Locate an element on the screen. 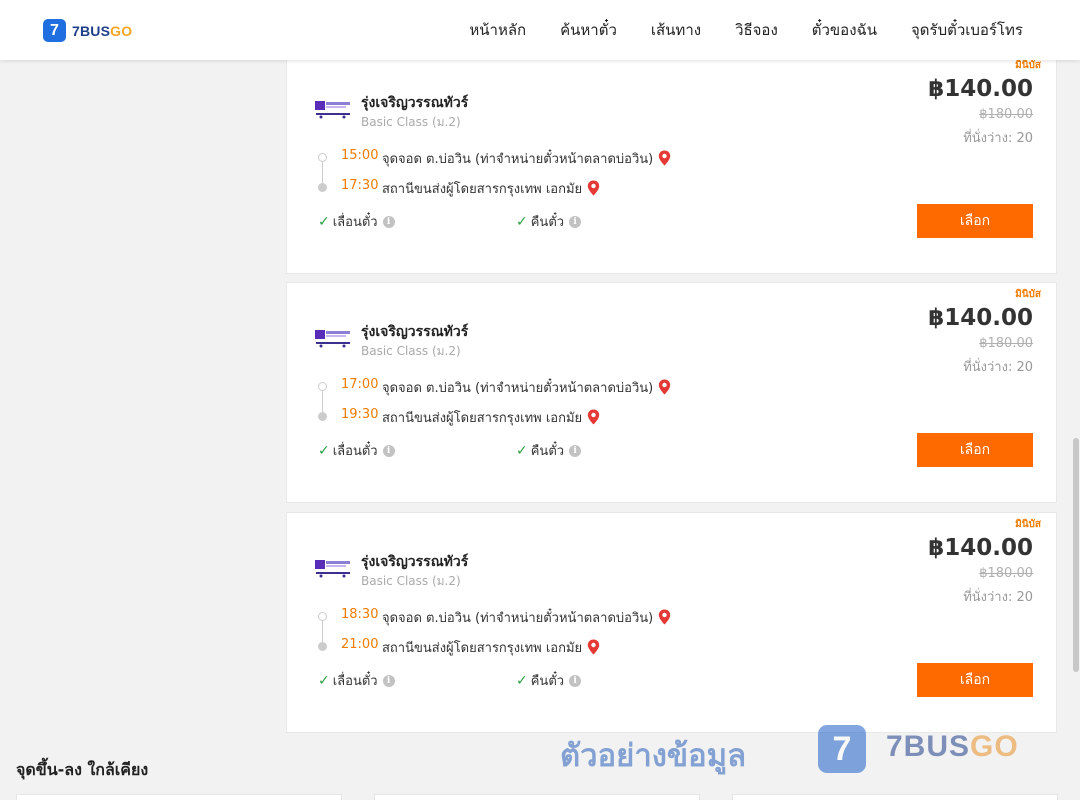 This screenshot has height=800, width=1080. watermark-text: ตัวอย่างข้อมูล is located at coordinates (653, 756).